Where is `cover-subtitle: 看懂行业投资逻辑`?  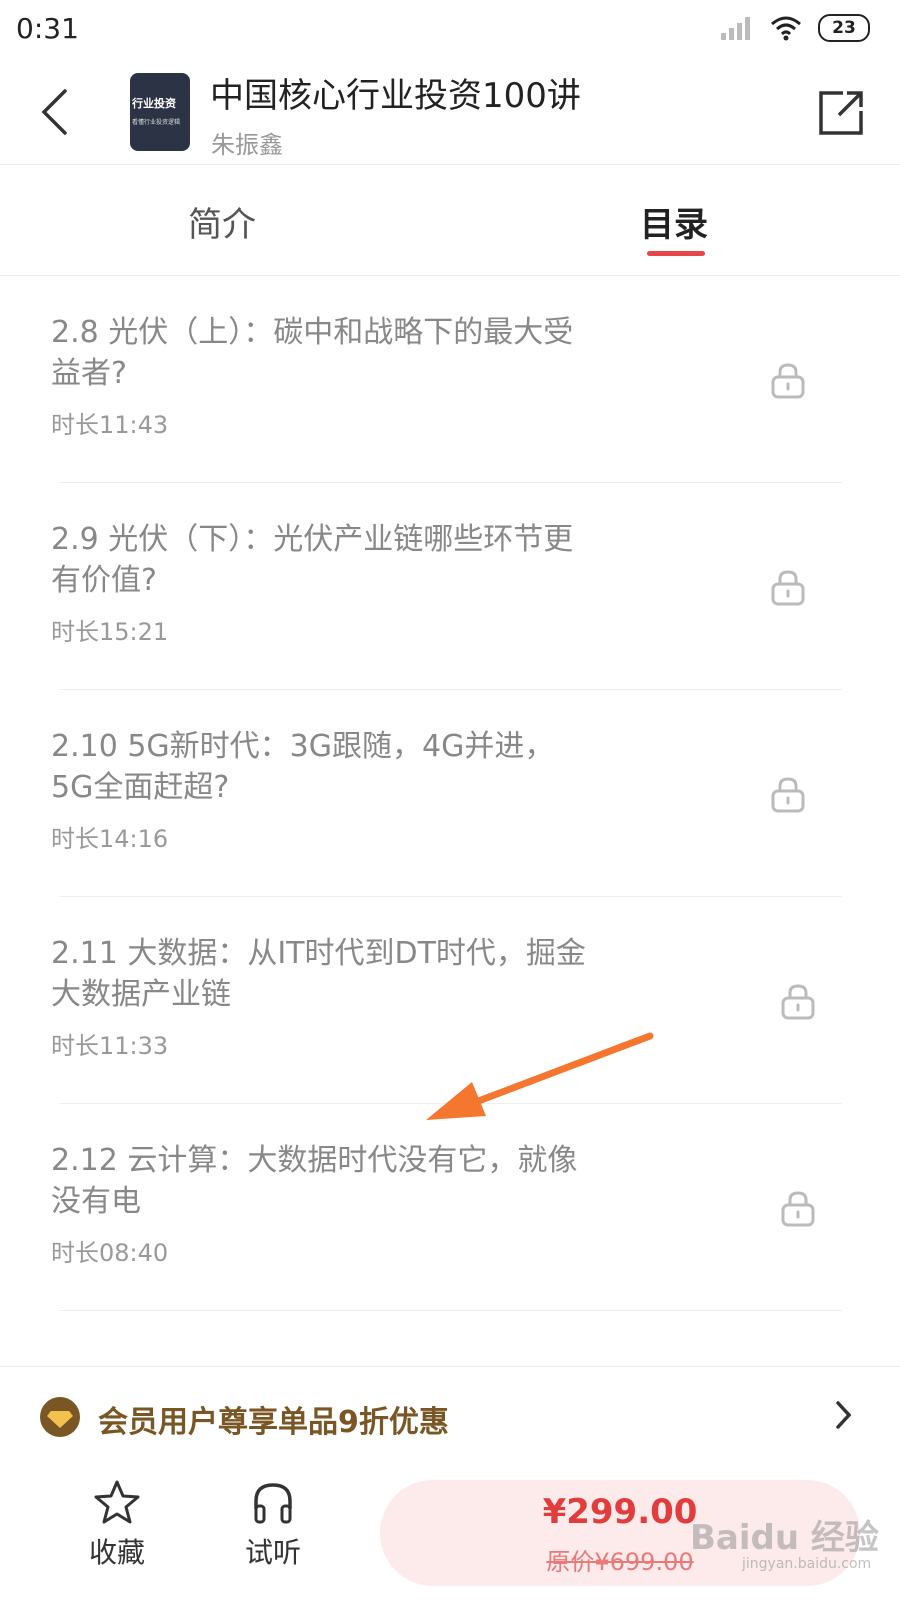
cover-subtitle: 看懂行业投资逻辑 is located at coordinates (156, 122).